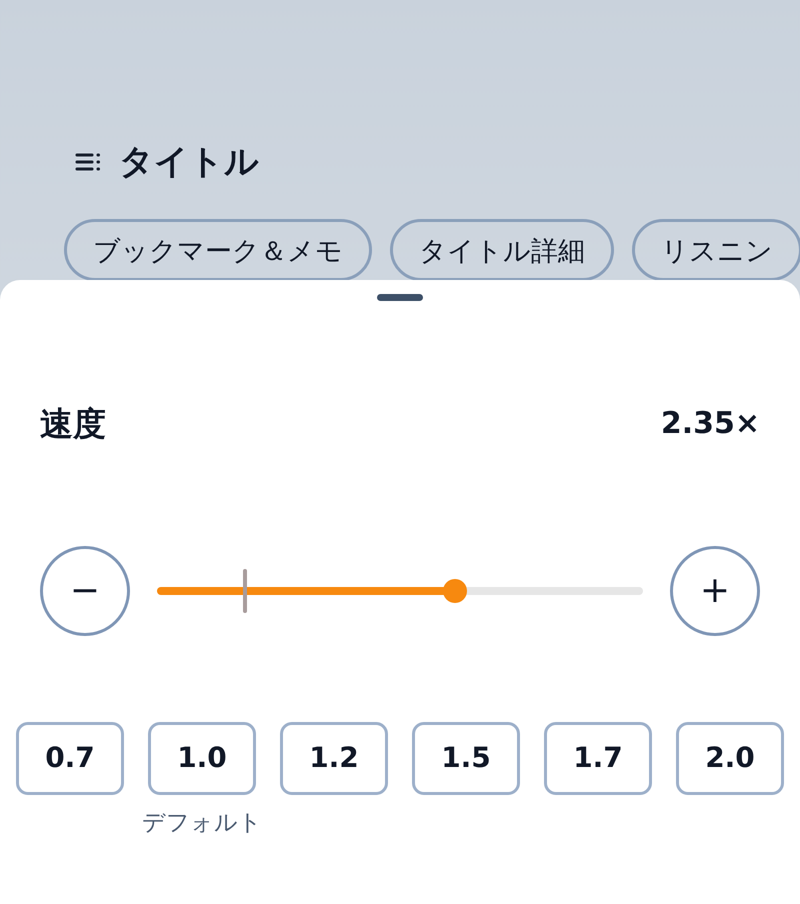  Describe the element at coordinates (466, 758) in the screenshot. I see `speed-preset-button: 1.5` at that location.